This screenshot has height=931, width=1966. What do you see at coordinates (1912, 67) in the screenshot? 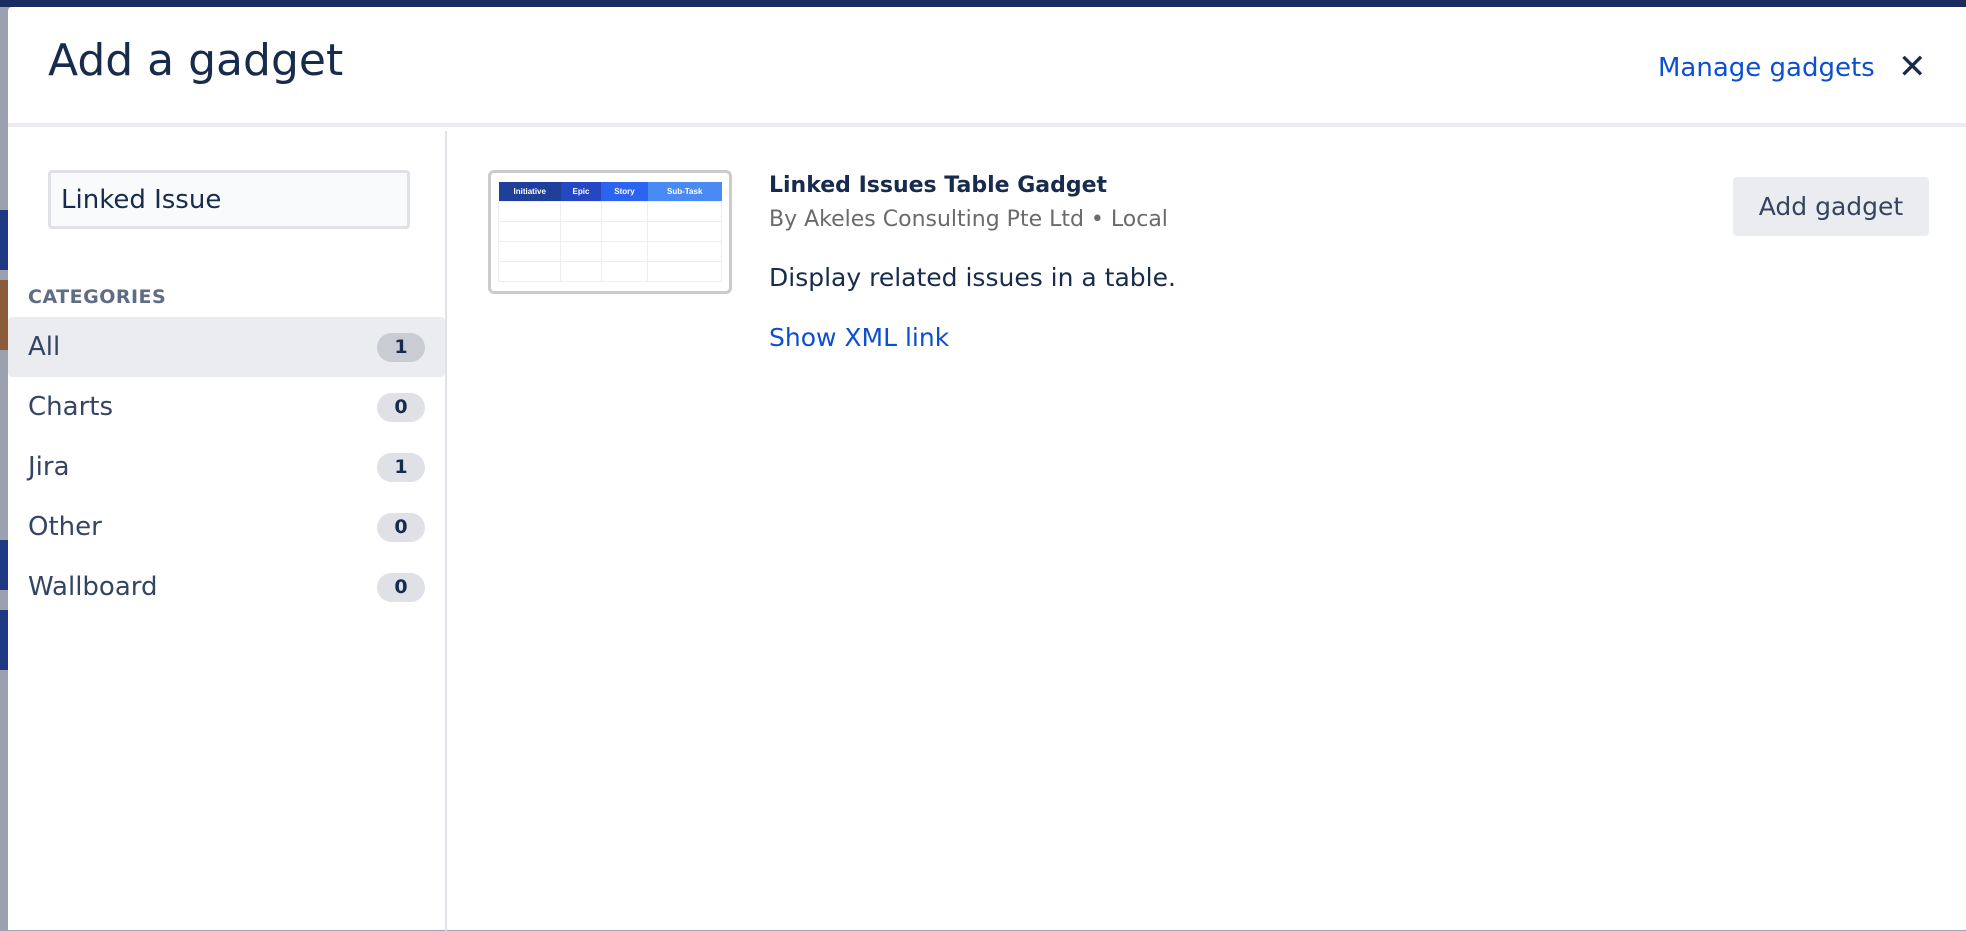
I see `close-icon: ✕` at bounding box center [1912, 67].